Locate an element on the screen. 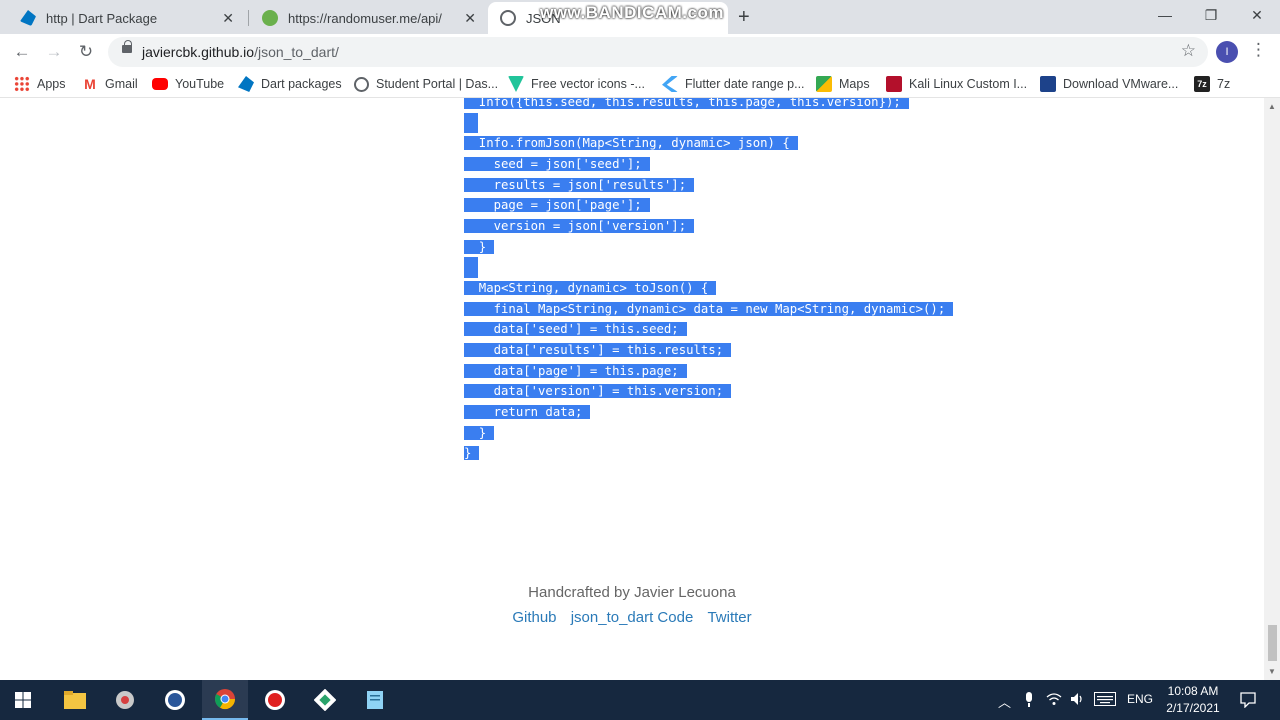 The height and width of the screenshot is (720, 1280). vector-icon is located at coordinates (516, 84).